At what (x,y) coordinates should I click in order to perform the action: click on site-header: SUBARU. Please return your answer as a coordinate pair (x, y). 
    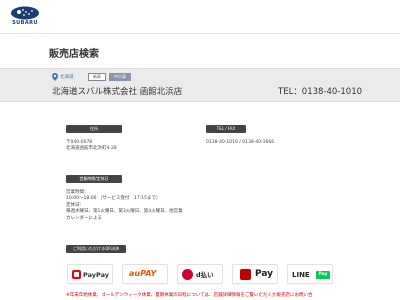
    Looking at the image, I should click on (200, 17).